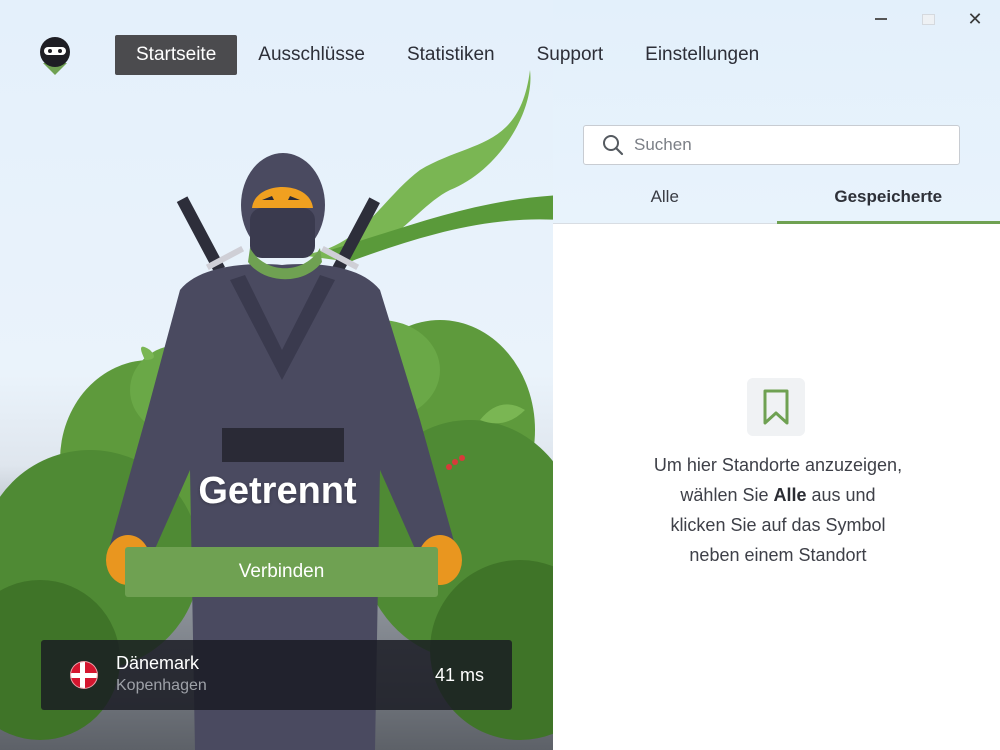 The height and width of the screenshot is (750, 1000). What do you see at coordinates (451, 55) in the screenshot?
I see `nav-statistiken: Statistiken` at bounding box center [451, 55].